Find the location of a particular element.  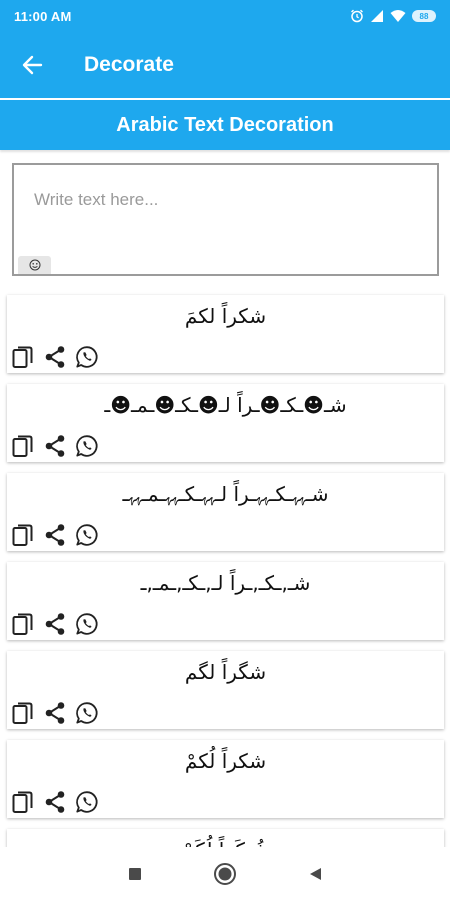

decorated-text: شگراً لگم is located at coordinates (225, 672).